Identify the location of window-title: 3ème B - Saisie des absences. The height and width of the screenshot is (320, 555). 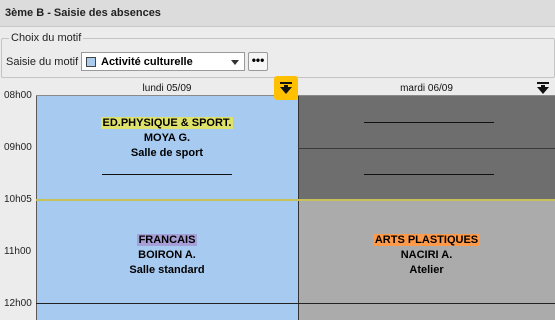
(83, 13).